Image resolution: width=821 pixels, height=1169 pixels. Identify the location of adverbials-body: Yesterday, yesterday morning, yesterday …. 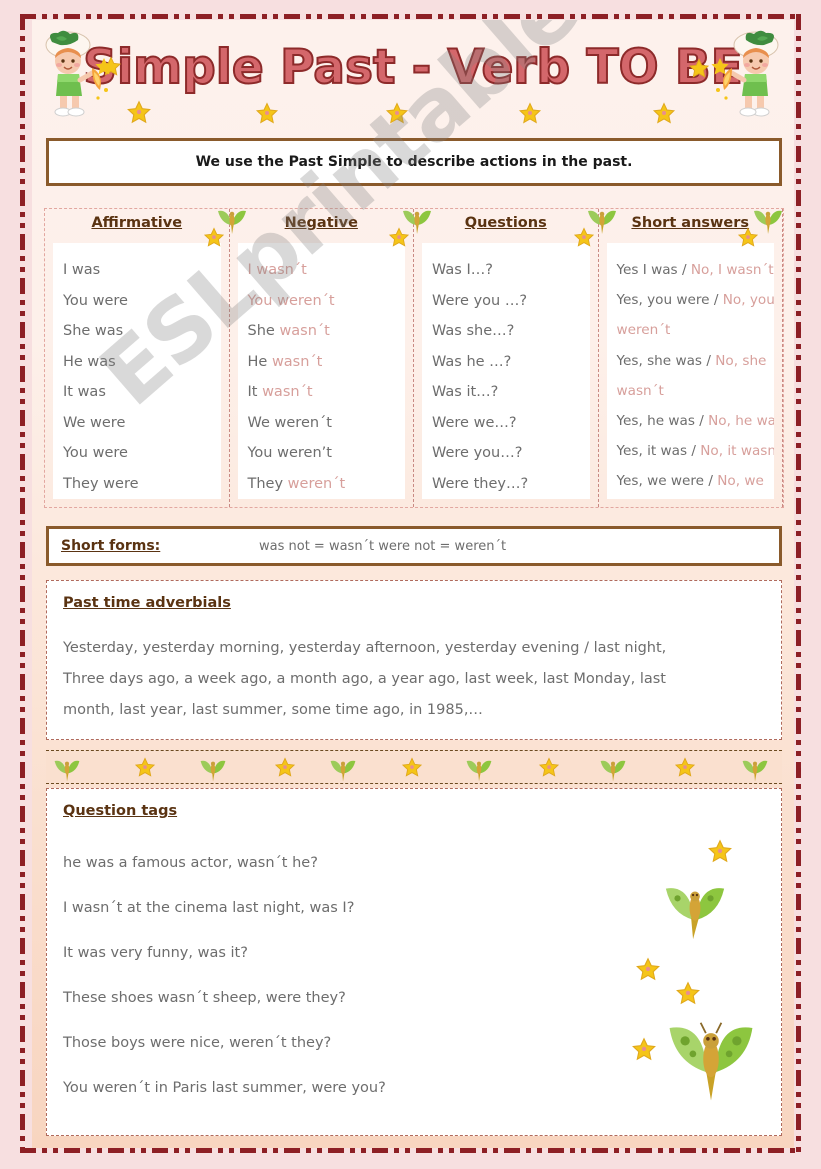
(414, 679).